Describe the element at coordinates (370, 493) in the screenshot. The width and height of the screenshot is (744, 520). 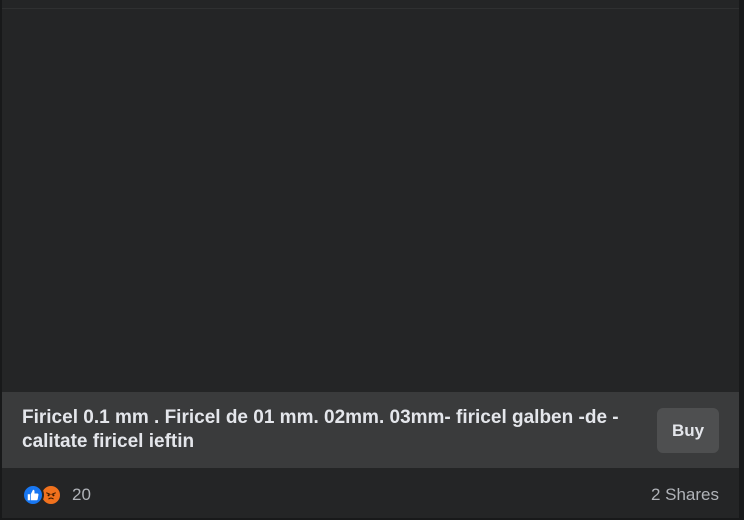
I see `post-footer: 20 2 Shares` at that location.